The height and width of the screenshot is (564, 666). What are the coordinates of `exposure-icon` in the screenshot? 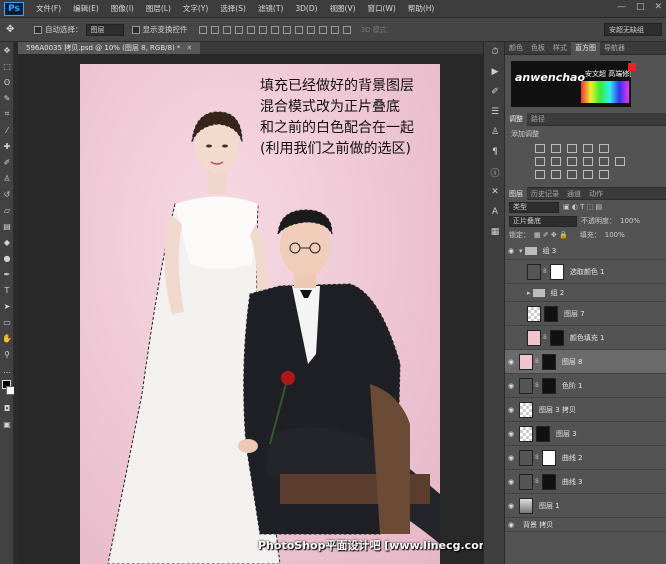 It's located at (588, 148).